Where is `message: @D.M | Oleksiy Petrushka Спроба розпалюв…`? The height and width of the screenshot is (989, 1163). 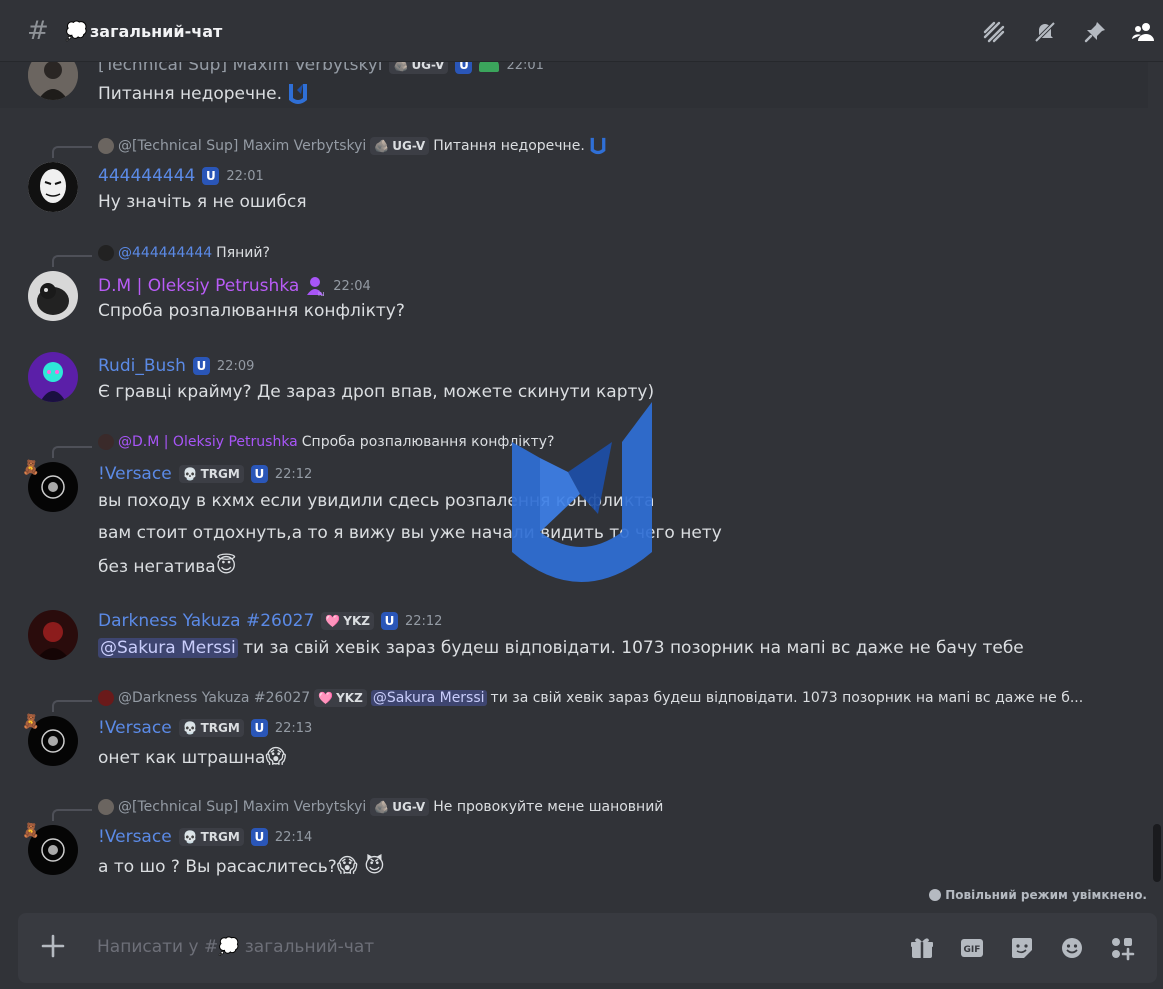
message: @D.M | Oleksiy Petrushka Спроба розпалюв… is located at coordinates (574, 507).